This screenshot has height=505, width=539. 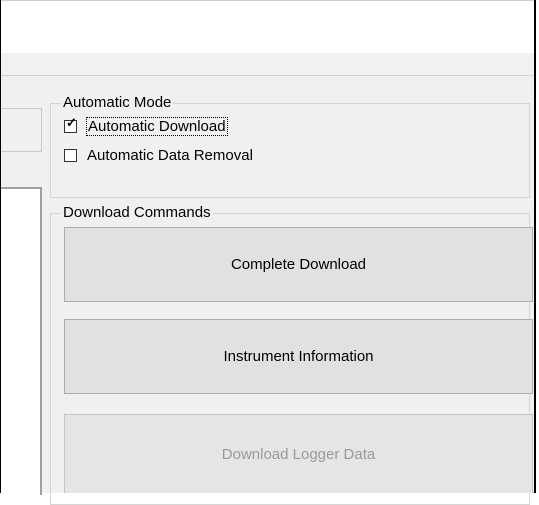 I want to click on automatic-mode-title: Automatic Mode, so click(x=117, y=102).